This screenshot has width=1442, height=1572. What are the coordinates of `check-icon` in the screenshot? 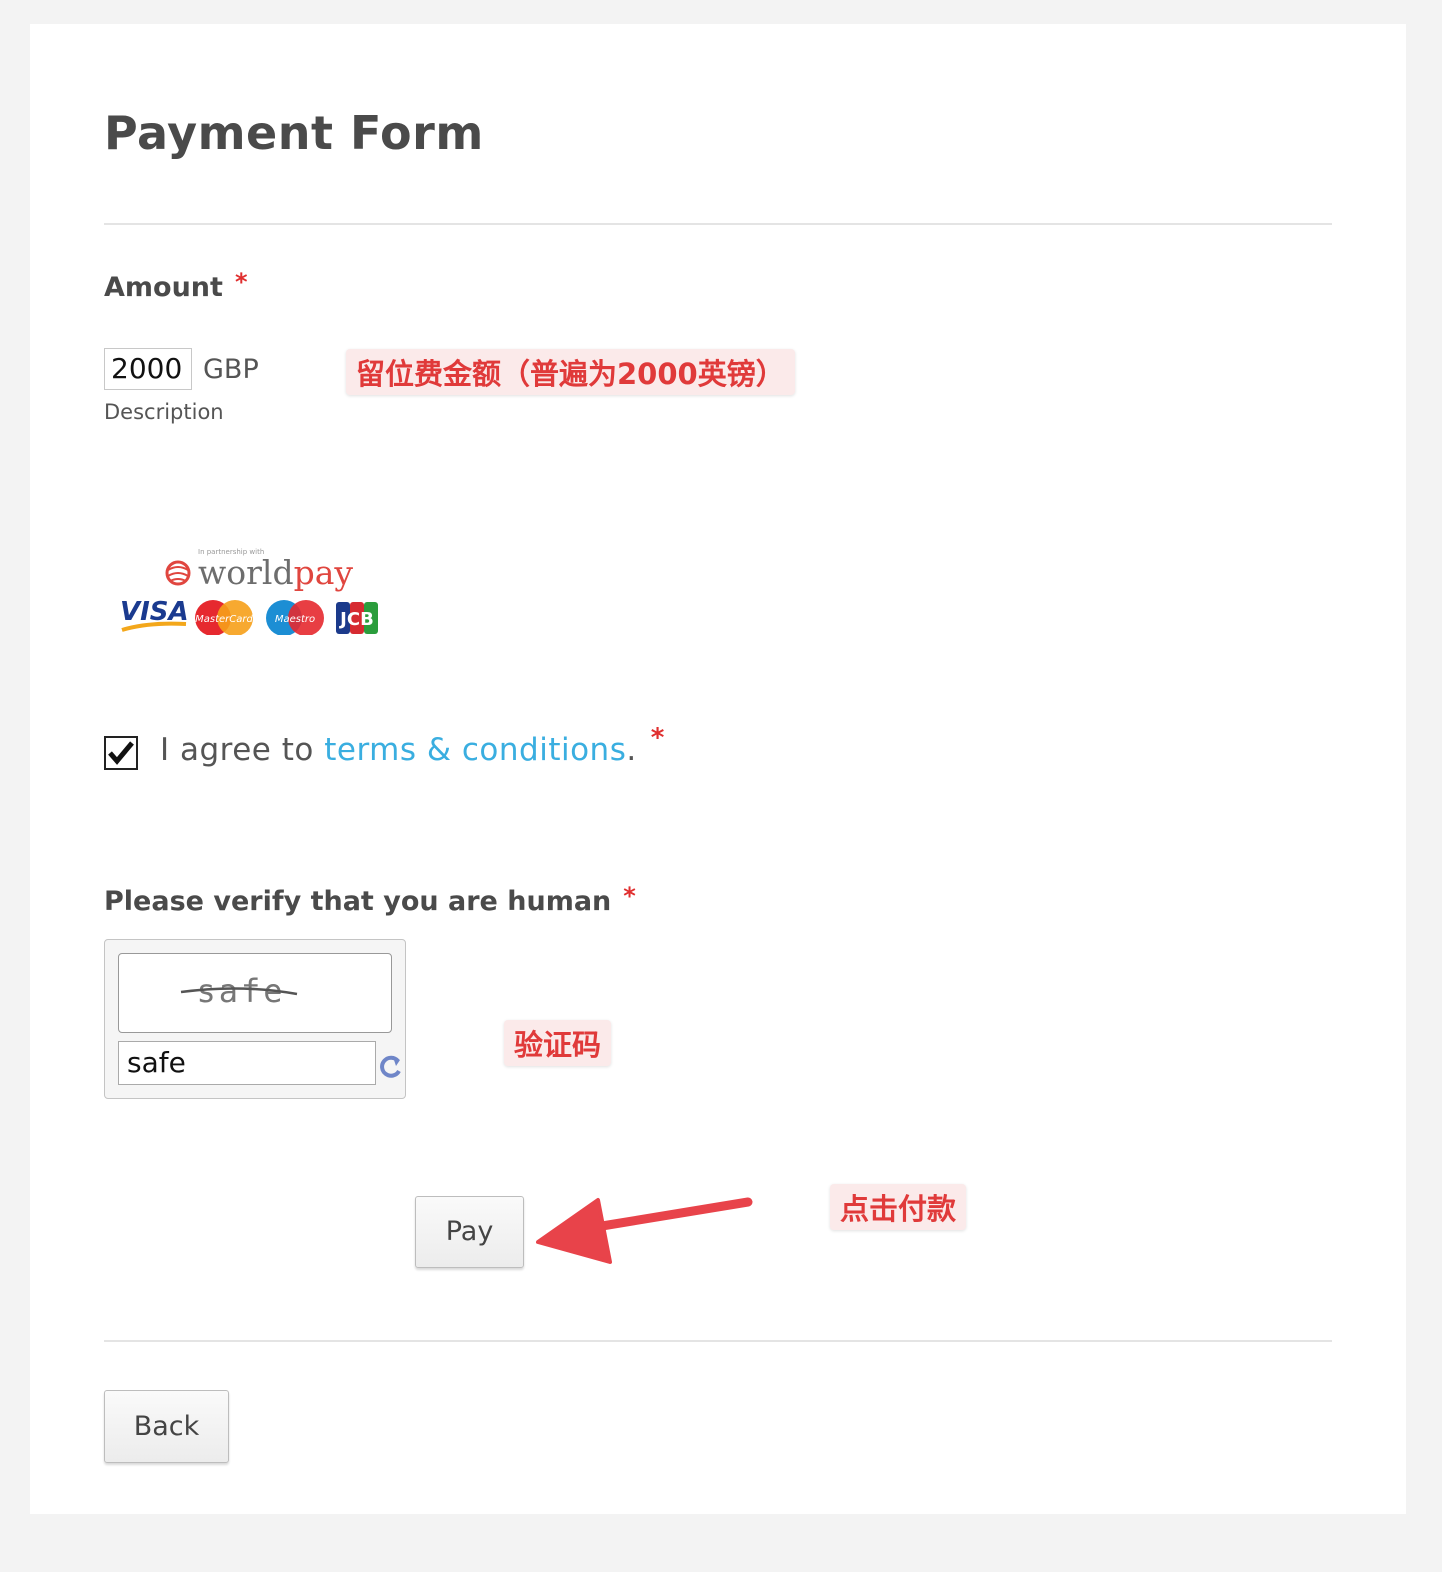 It's located at (121, 753).